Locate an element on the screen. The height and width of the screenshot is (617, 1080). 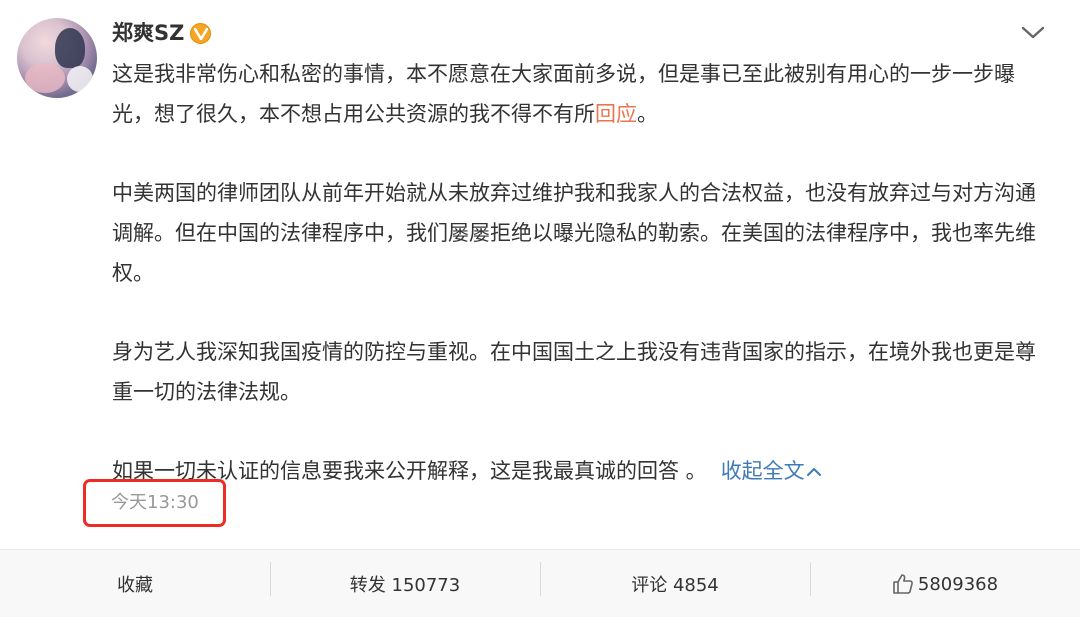
like-count: 5809368 is located at coordinates (958, 584).